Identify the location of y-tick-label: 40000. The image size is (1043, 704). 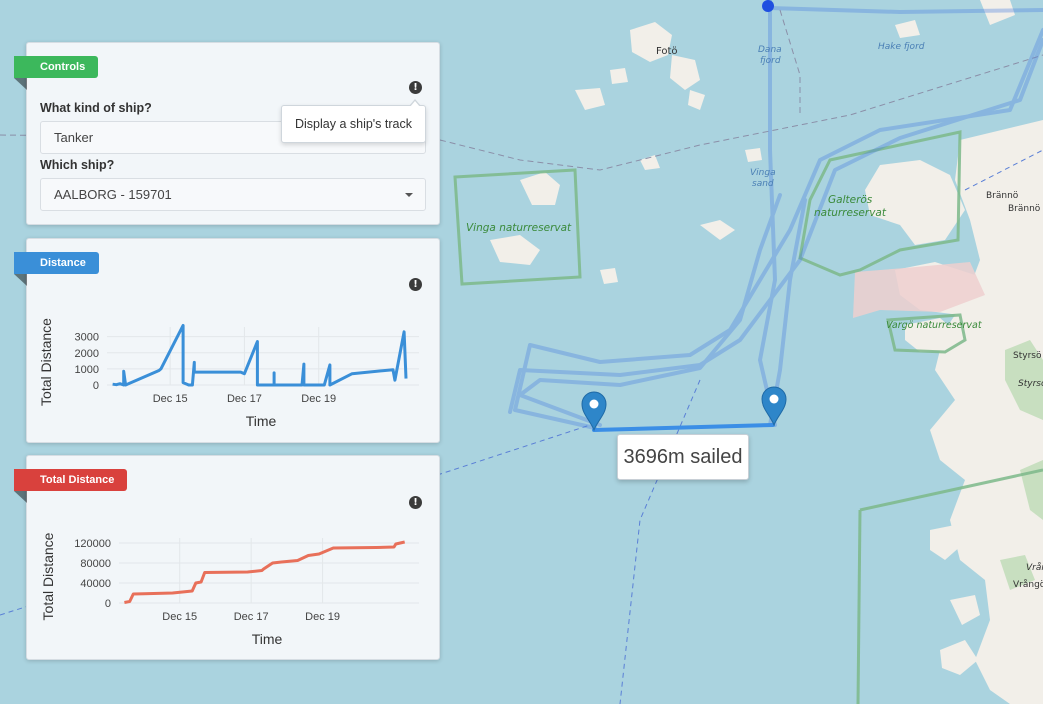
(95, 584).